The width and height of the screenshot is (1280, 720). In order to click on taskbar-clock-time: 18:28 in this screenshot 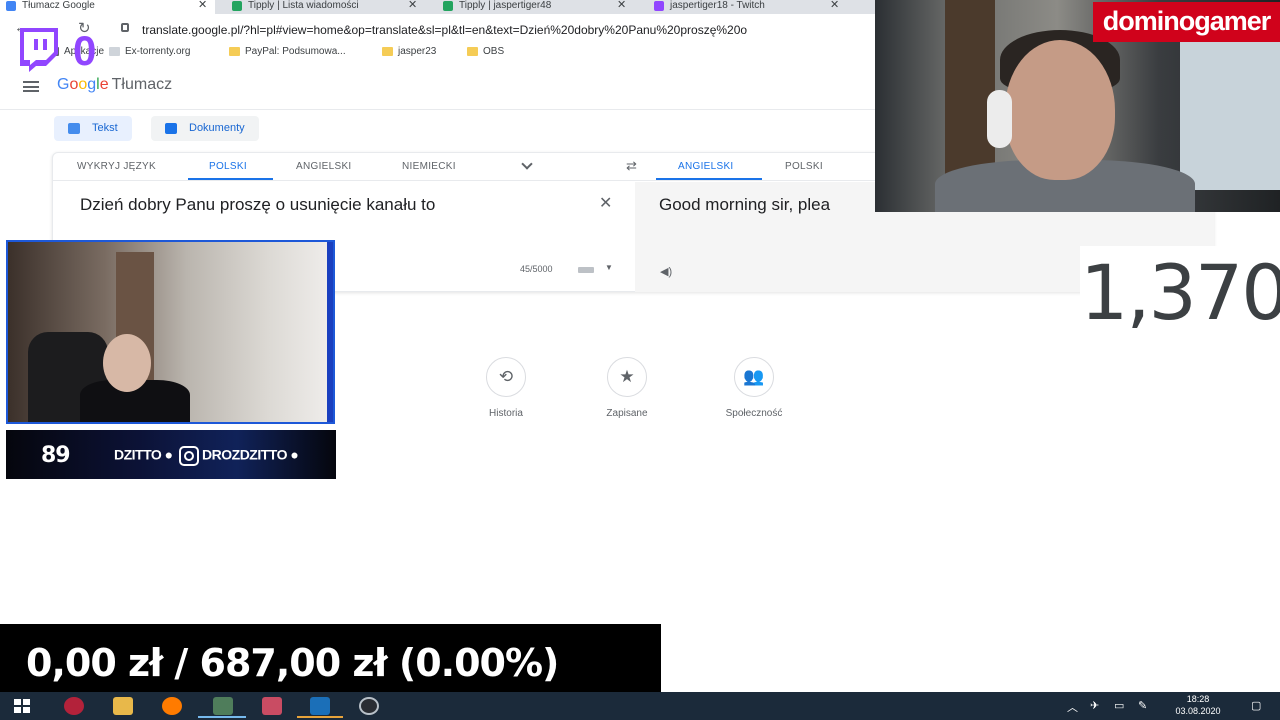, I will do `click(1198, 699)`.